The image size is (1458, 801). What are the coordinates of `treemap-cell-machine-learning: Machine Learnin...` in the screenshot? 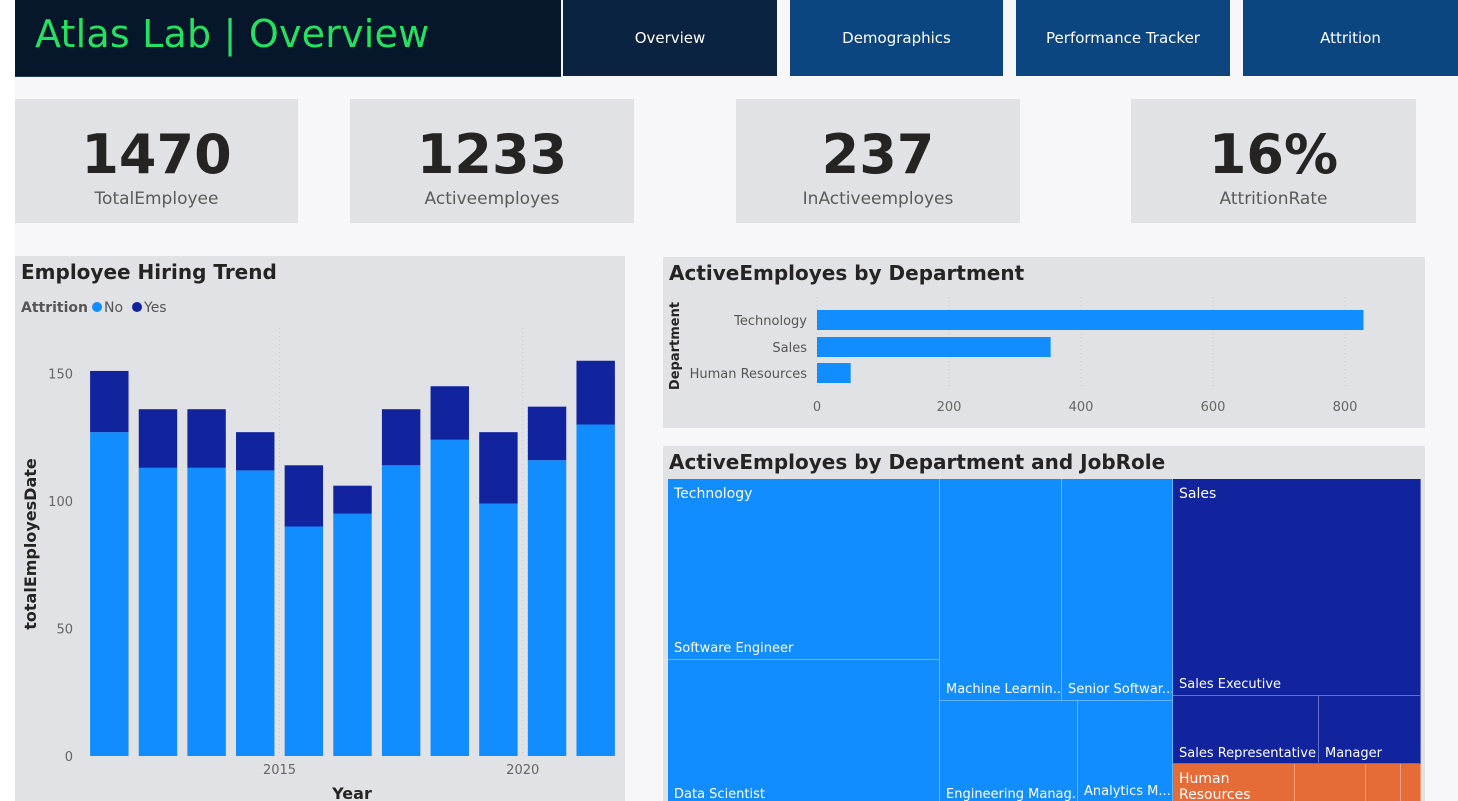 It's located at (1001, 590).